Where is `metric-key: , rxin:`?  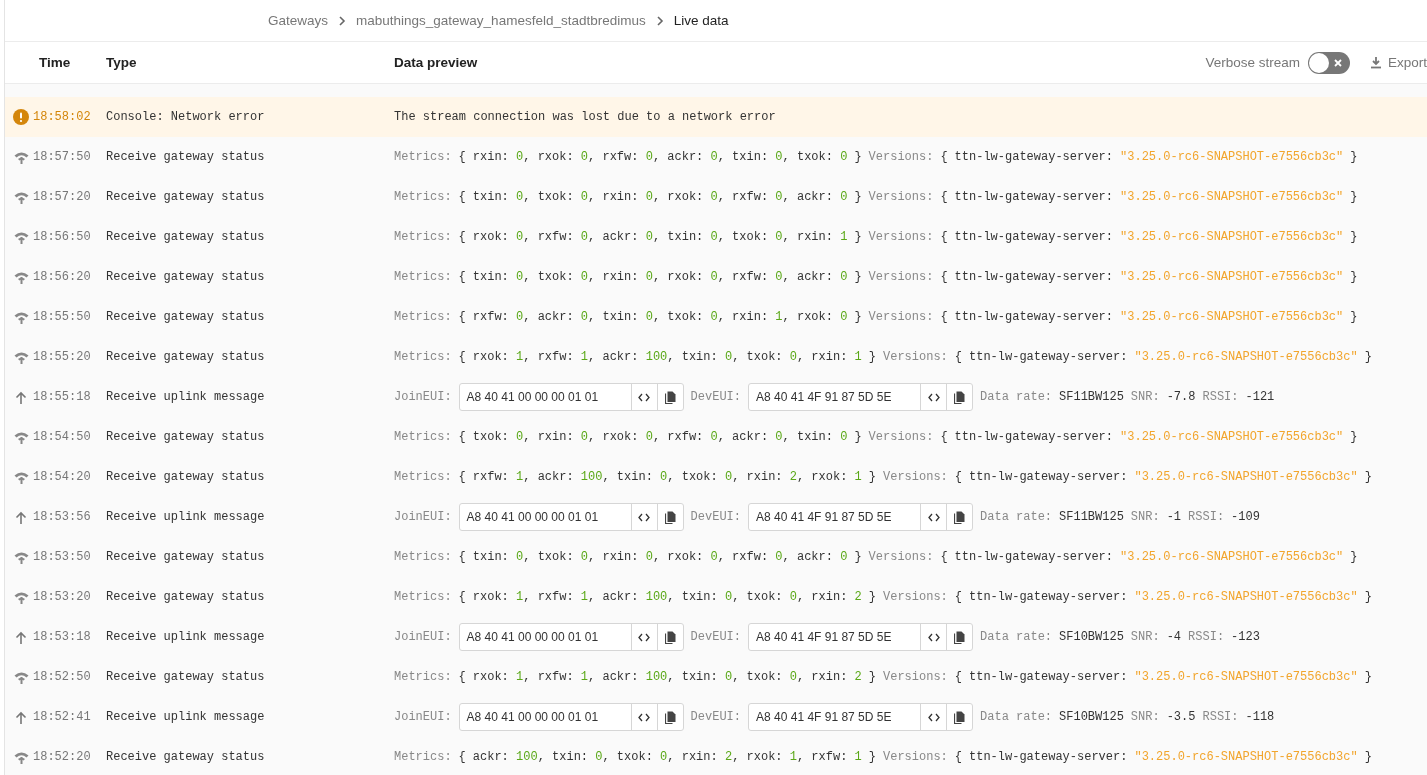 metric-key: , rxin: is located at coordinates (613, 277).